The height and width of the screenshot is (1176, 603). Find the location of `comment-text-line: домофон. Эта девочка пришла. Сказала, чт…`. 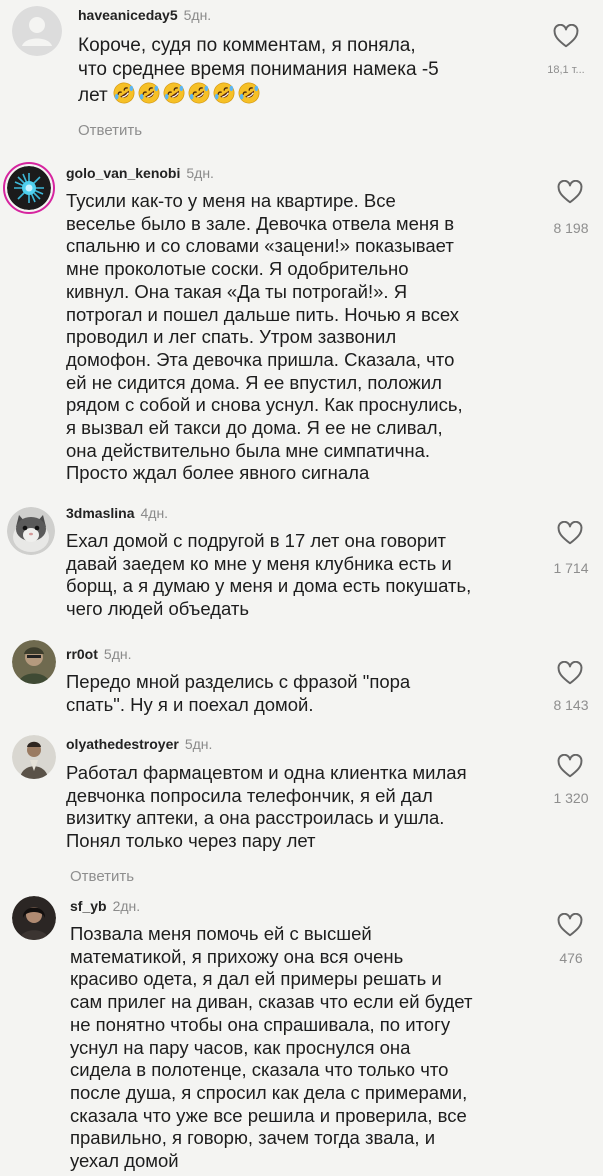

comment-text-line: домофон. Эта девочка пришла. Сказала, чт… is located at coordinates (260, 359).